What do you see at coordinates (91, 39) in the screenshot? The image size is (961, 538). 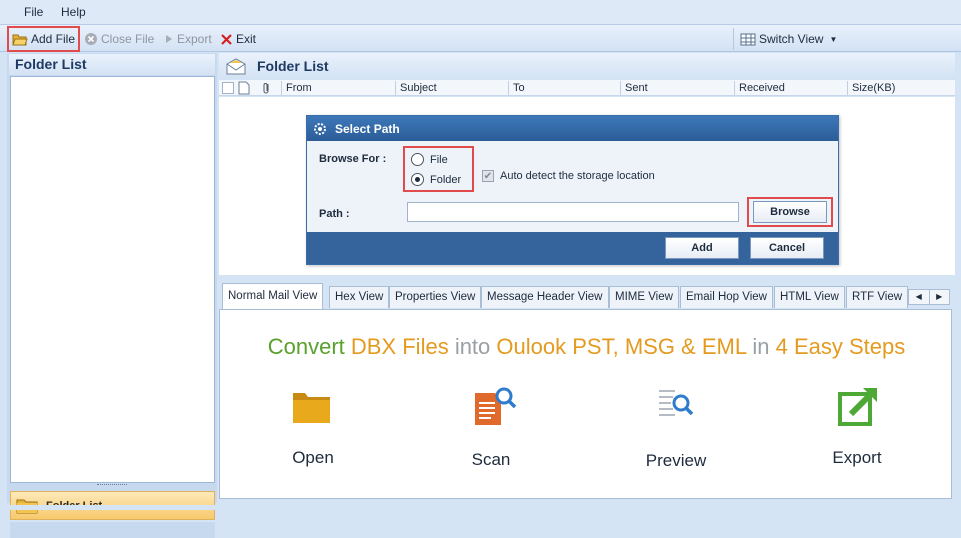 I see `close-circle-icon` at bounding box center [91, 39].